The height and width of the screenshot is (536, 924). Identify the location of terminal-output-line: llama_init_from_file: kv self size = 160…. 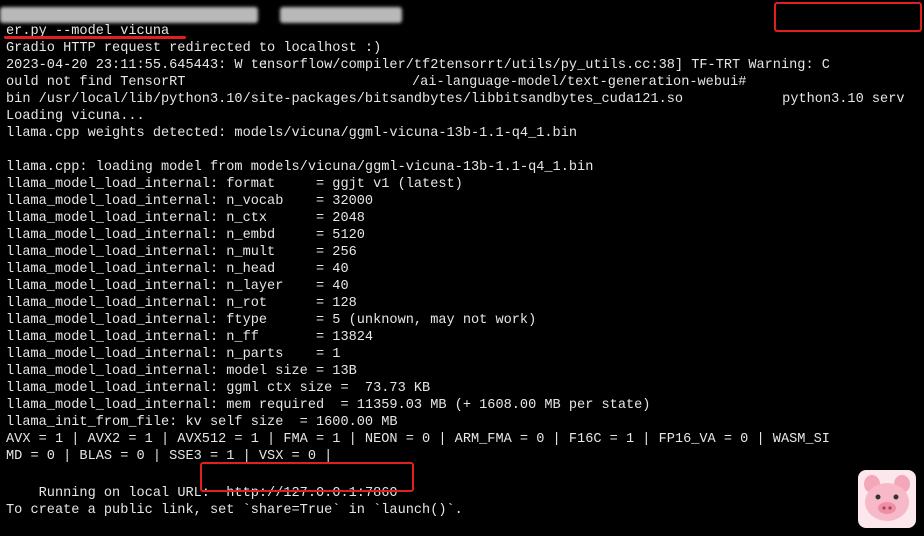
(202, 422).